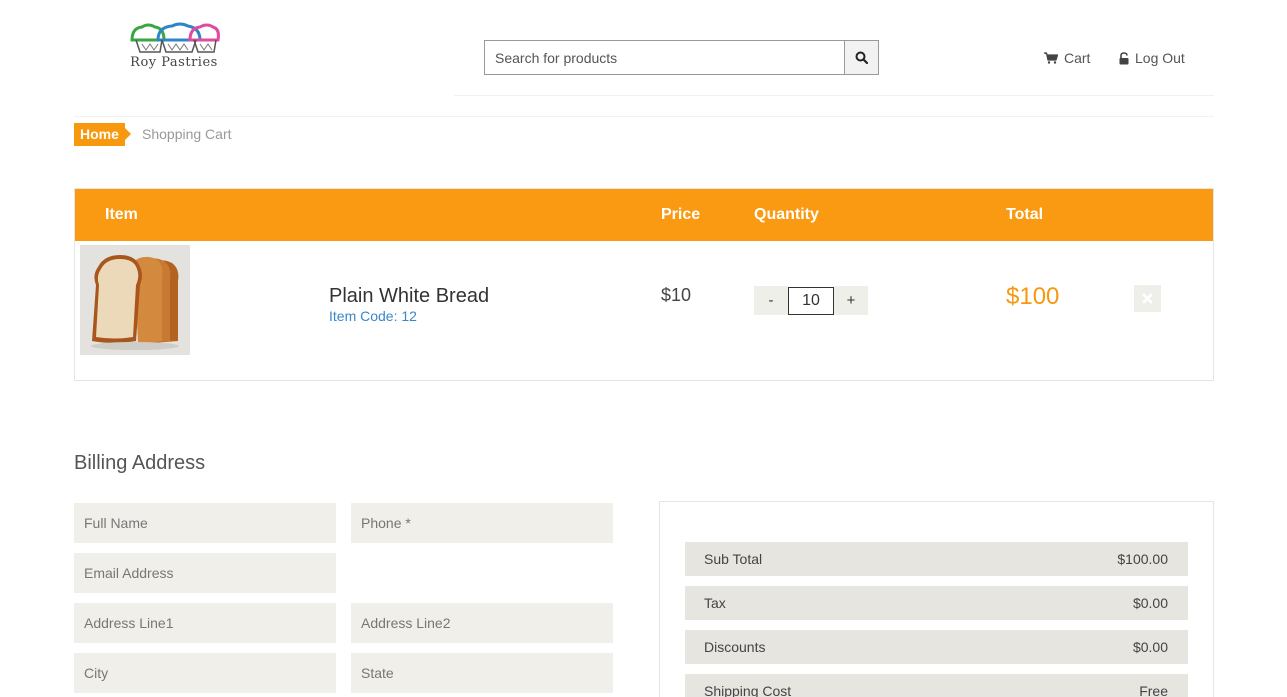 The image size is (1287, 697). Describe the element at coordinates (748, 690) in the screenshot. I see `summary-label: Shipping Cost` at that location.